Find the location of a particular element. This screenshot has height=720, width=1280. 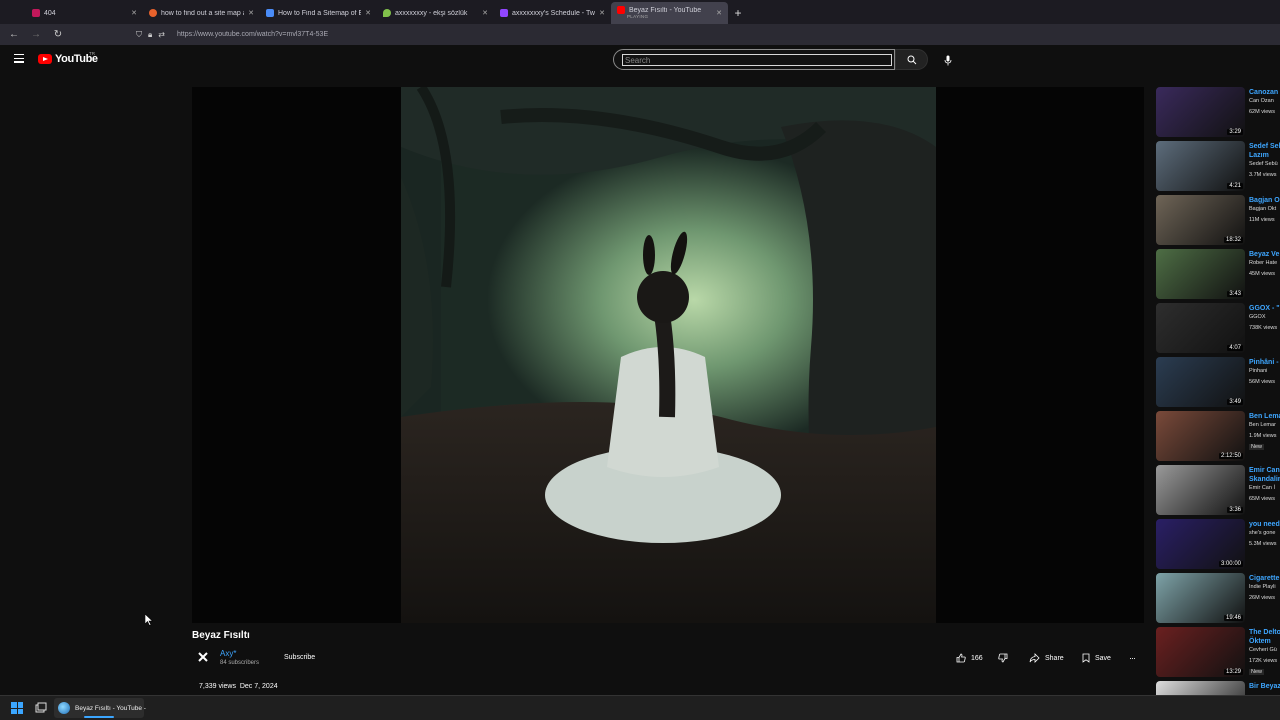

recommended-video: 3:43 Beyaz Ve Rober Hate 45M views is located at coordinates (1218, 274).